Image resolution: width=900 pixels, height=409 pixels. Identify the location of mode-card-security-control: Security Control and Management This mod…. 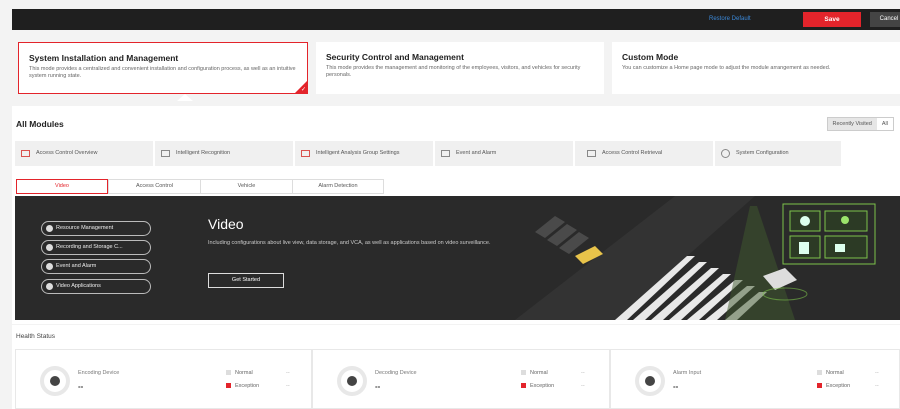
(460, 68).